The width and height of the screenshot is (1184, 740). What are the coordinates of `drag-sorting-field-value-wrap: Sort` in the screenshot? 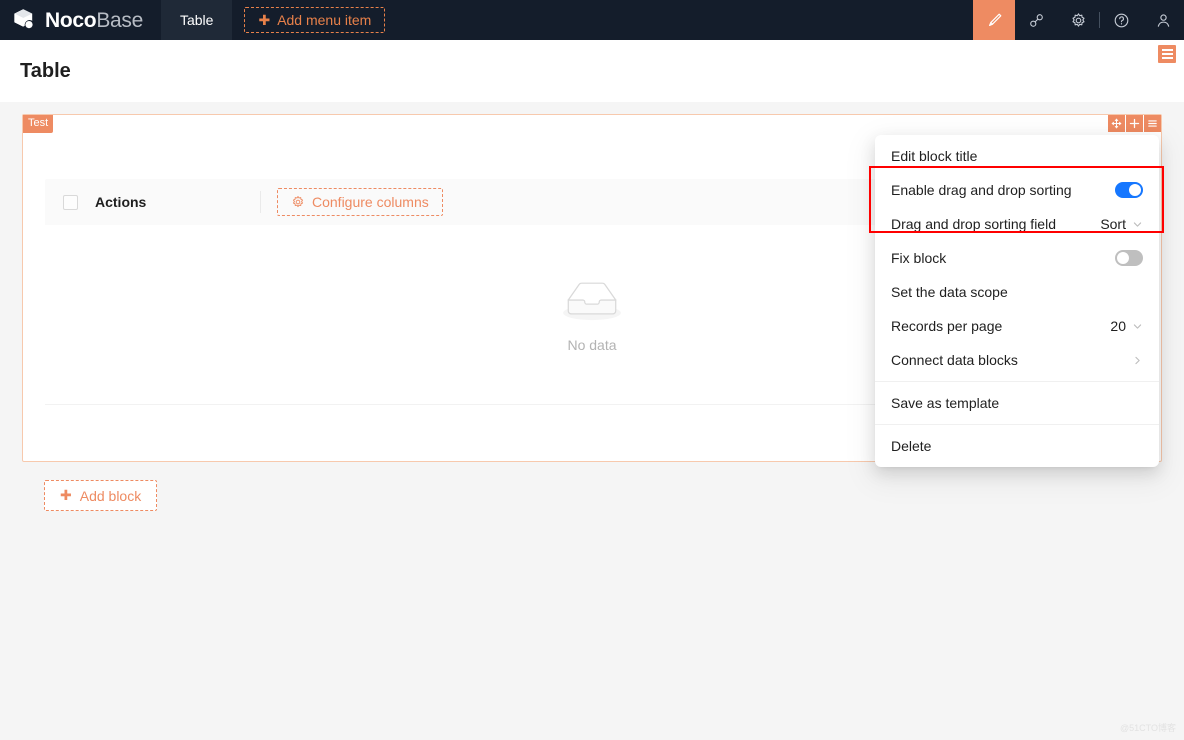 It's located at (1121, 224).